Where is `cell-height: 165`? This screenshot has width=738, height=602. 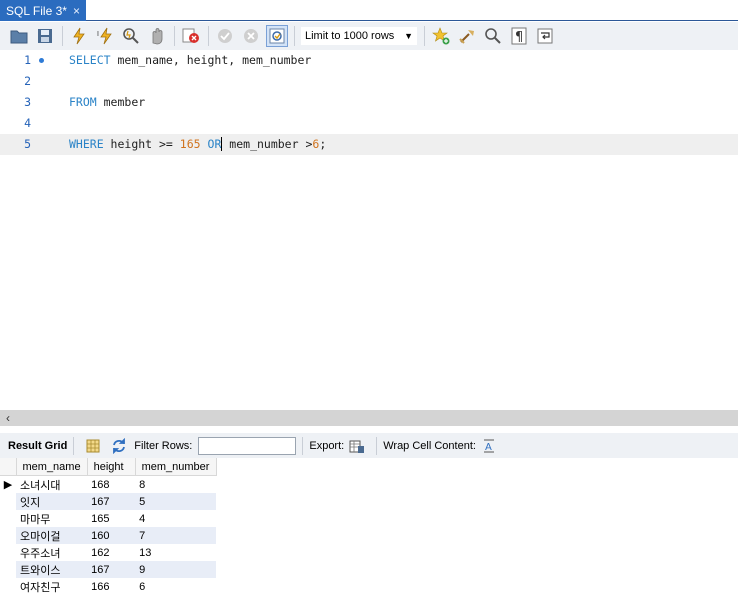 cell-height: 165 is located at coordinates (111, 518).